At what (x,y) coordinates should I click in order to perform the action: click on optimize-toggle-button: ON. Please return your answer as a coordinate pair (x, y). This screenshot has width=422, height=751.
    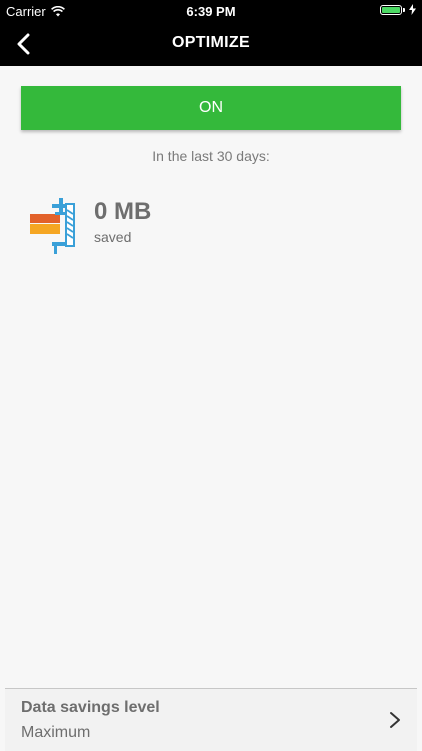
    Looking at the image, I should click on (211, 108).